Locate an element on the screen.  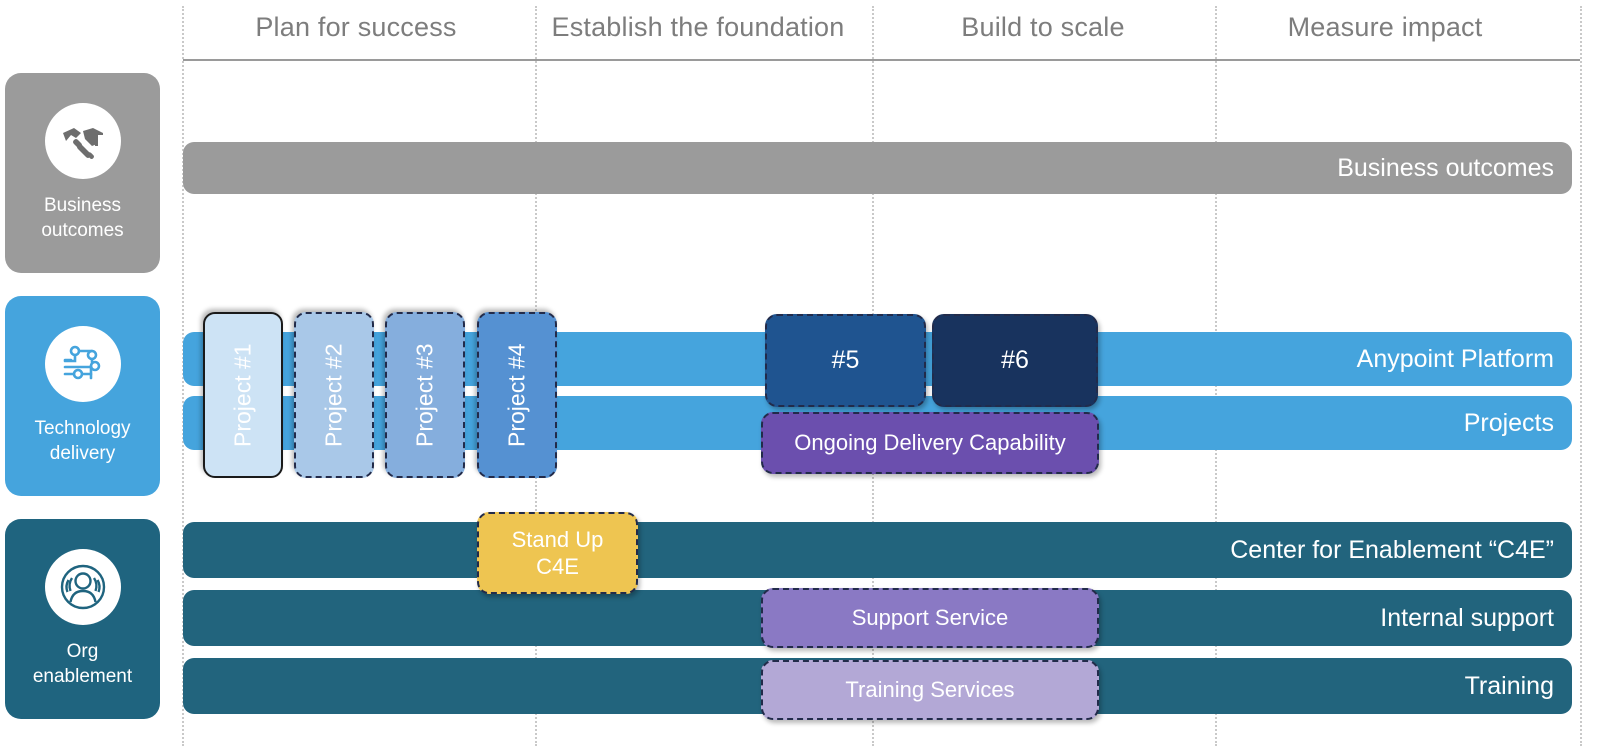
support-service-box: Support Service is located at coordinates (930, 618).